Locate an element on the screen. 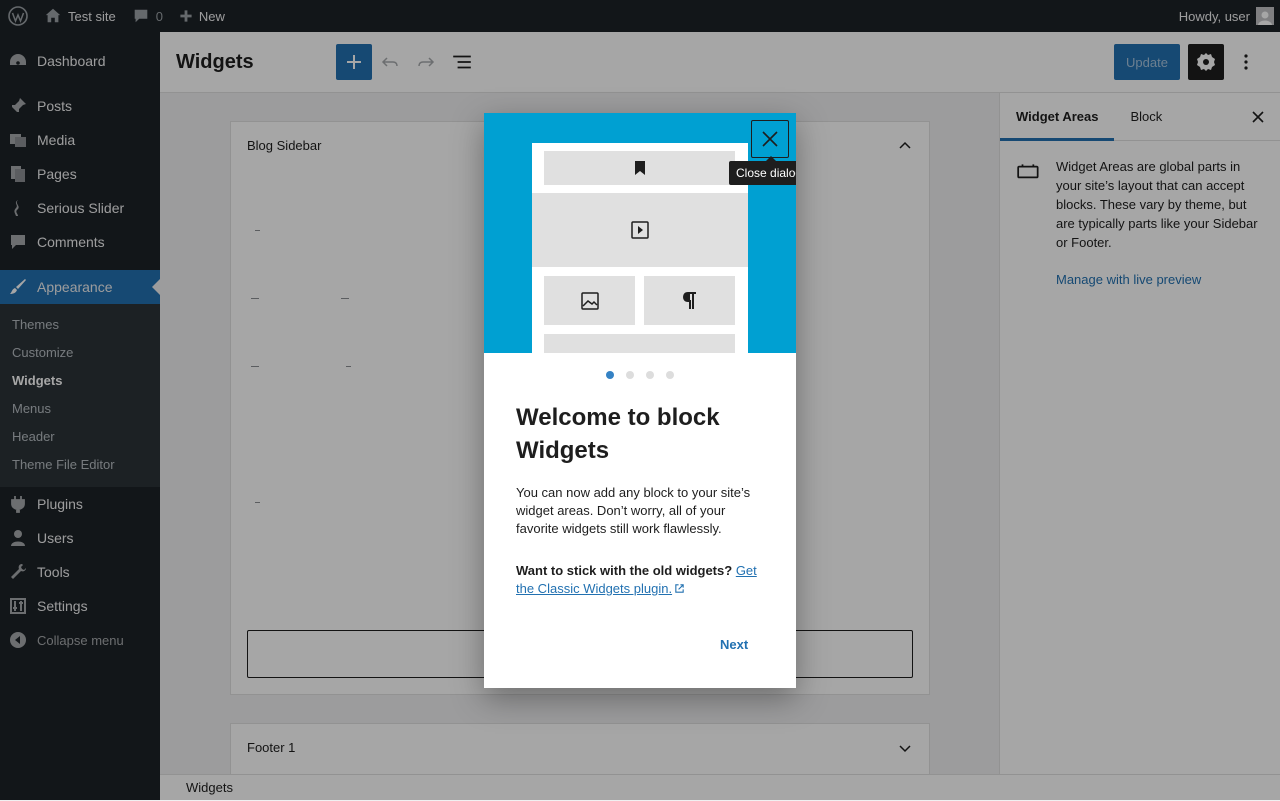  bookmark-icon is located at coordinates (639, 168).